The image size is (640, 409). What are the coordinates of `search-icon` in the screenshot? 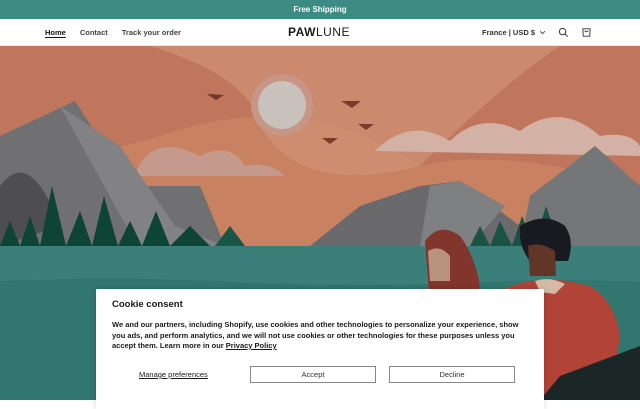 It's located at (563, 32).